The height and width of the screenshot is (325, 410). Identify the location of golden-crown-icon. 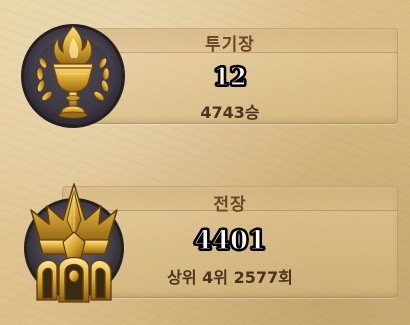
(74, 243).